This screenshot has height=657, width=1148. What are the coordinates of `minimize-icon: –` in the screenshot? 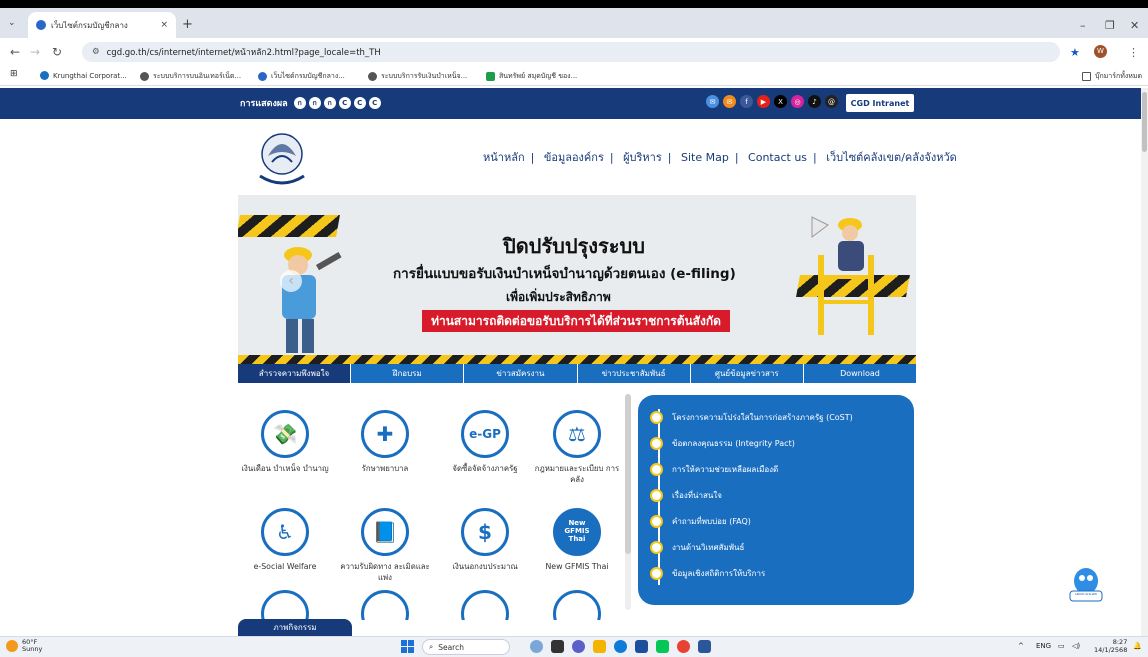 It's located at (1083, 25).